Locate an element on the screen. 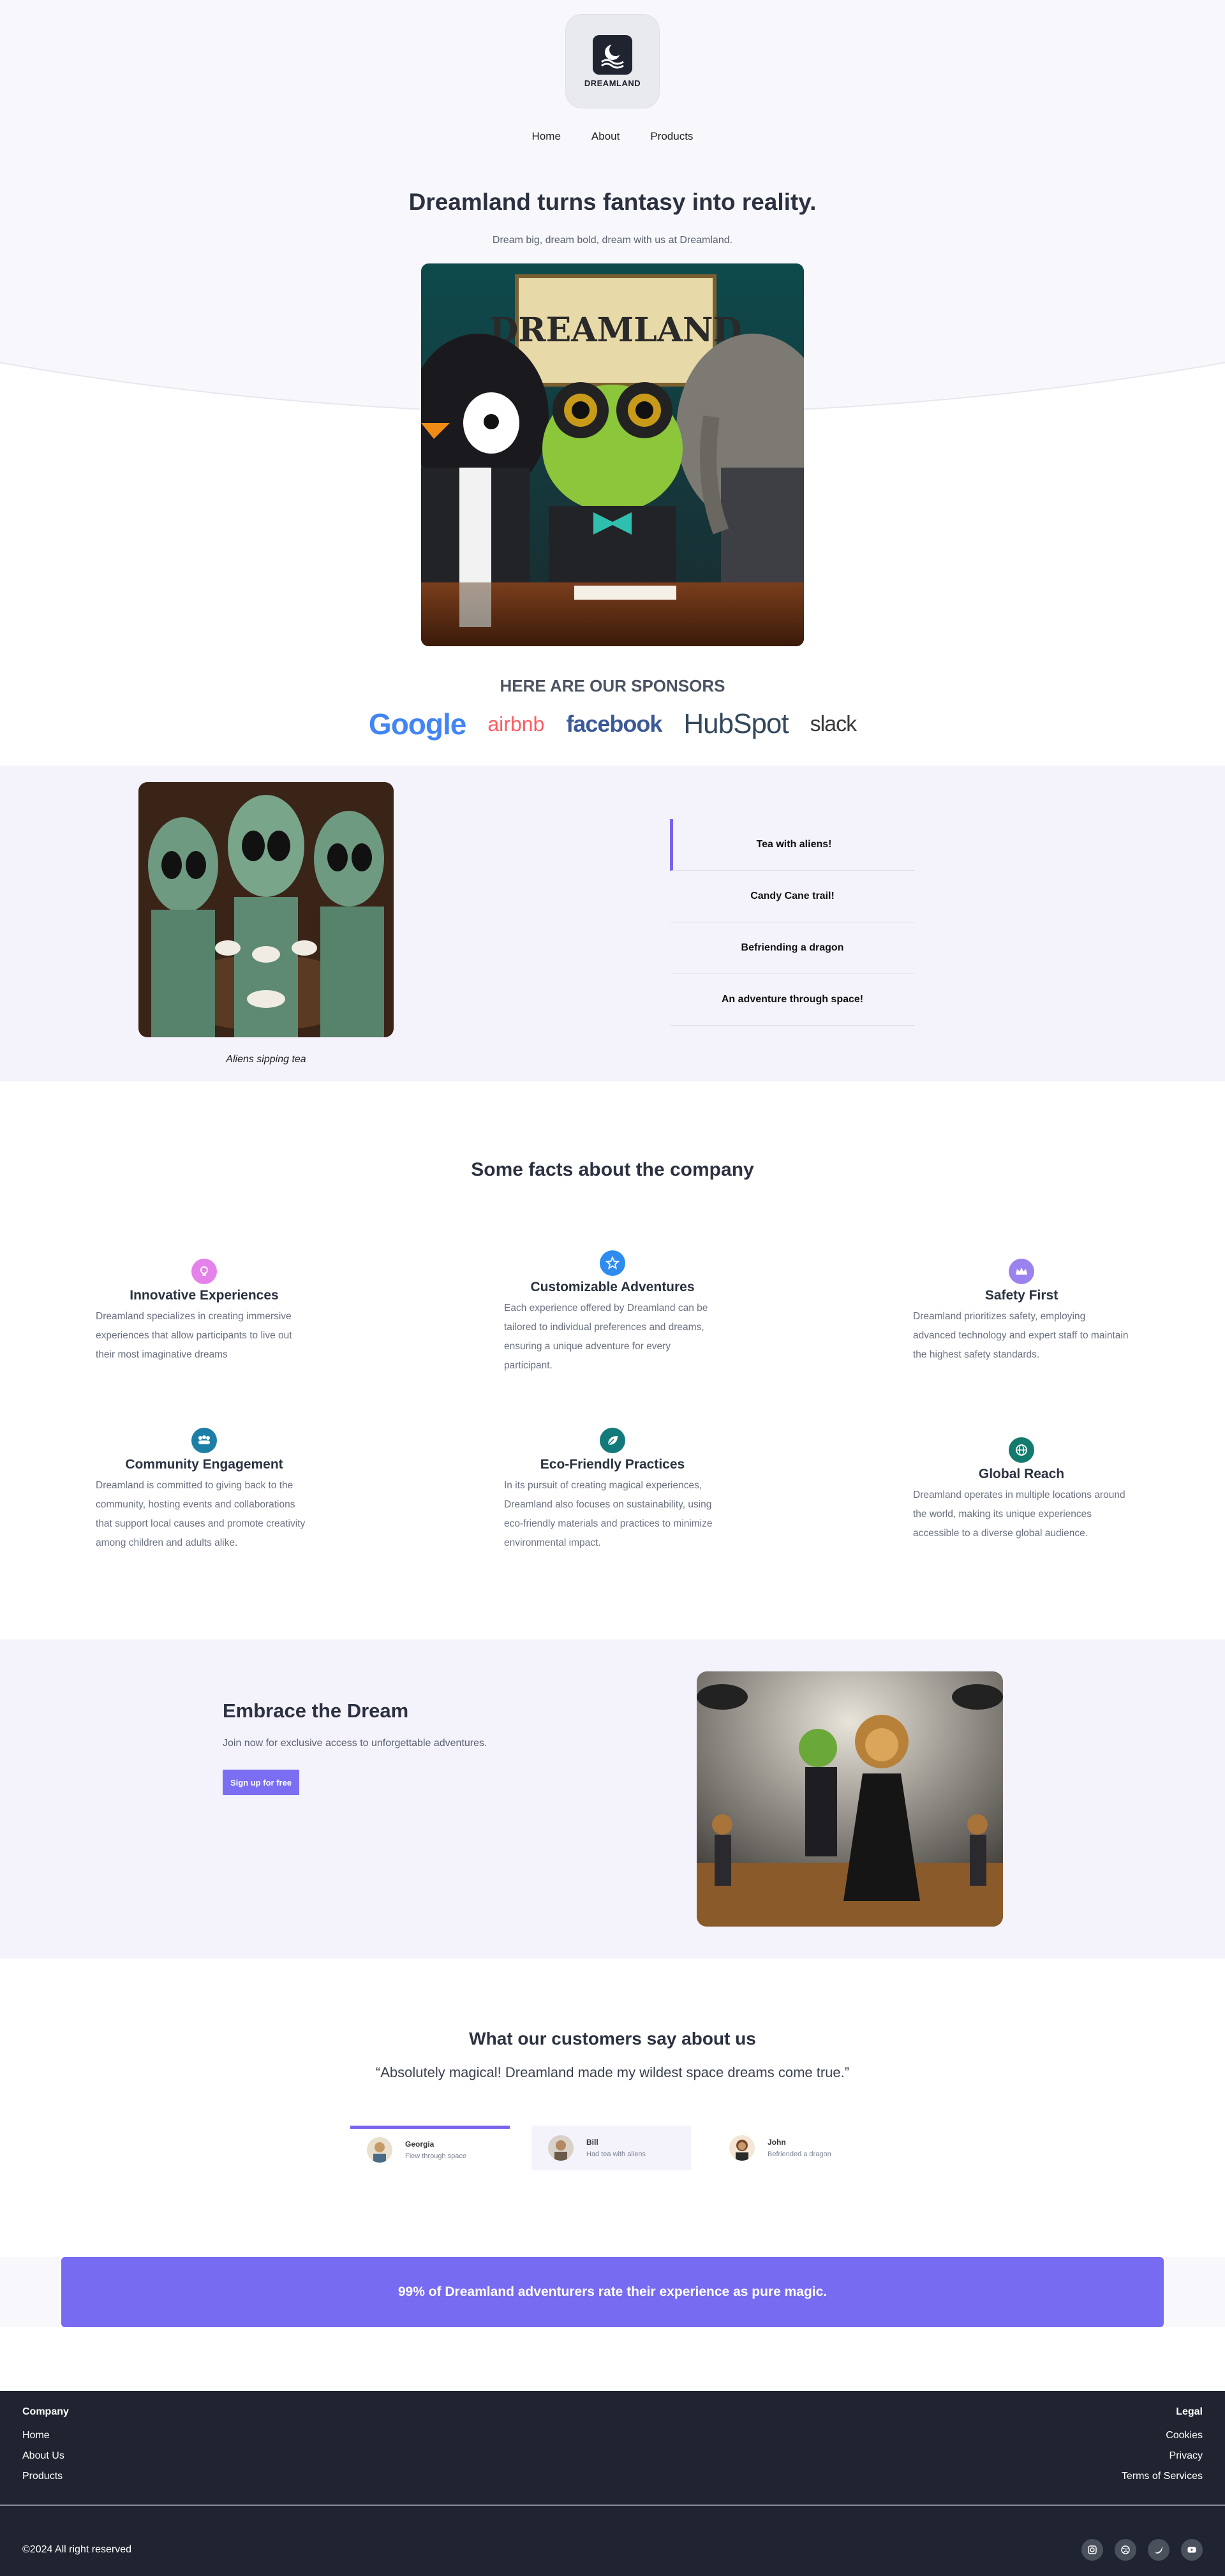 The height and width of the screenshot is (2576, 1225). testimonials-title: What our customers say about us is located at coordinates (612, 2038).